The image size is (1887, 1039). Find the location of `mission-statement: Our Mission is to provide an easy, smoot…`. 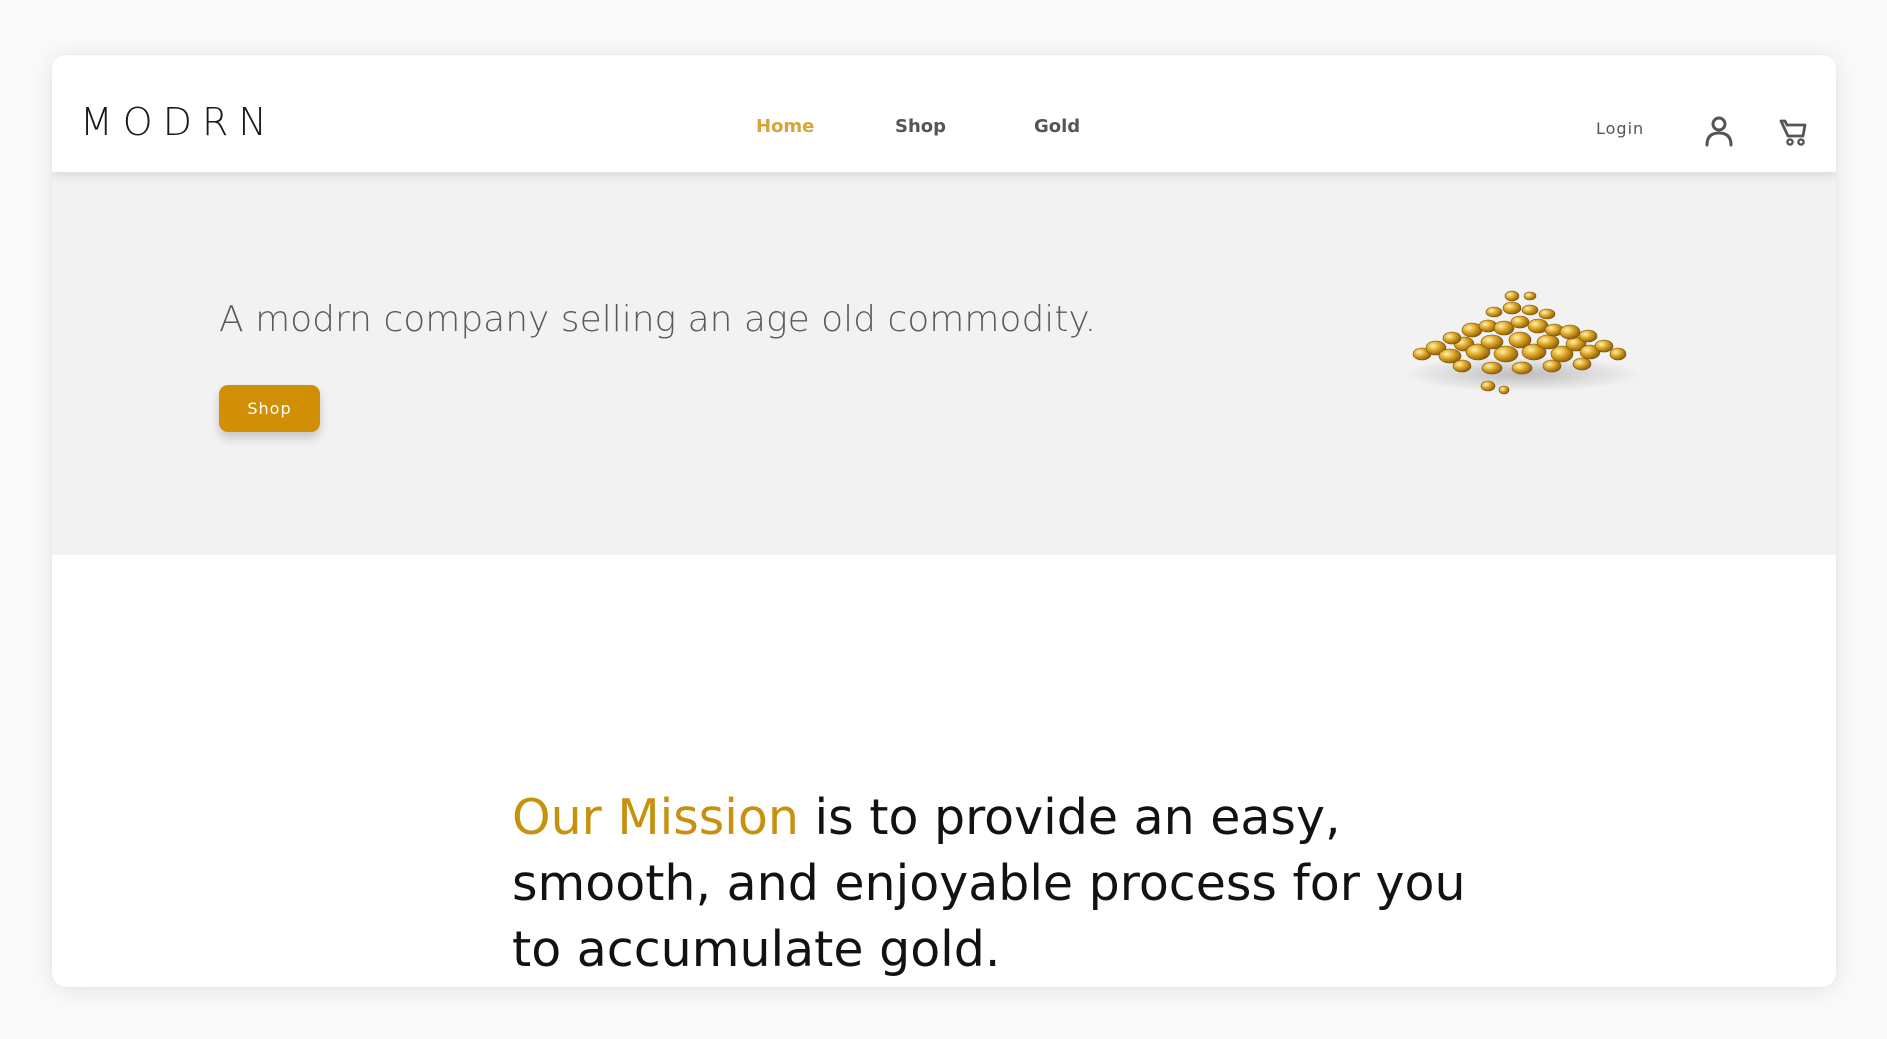

mission-statement: Our Mission is to provide an easy, smoot… is located at coordinates (1012, 884).